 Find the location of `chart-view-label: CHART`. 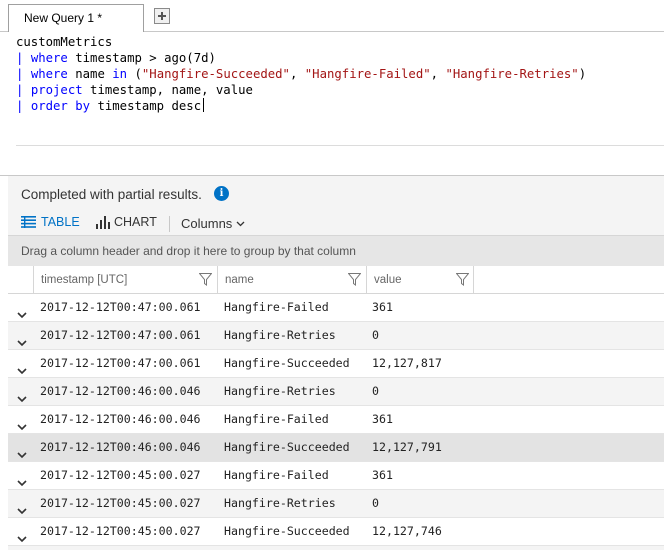

chart-view-label: CHART is located at coordinates (135, 222).